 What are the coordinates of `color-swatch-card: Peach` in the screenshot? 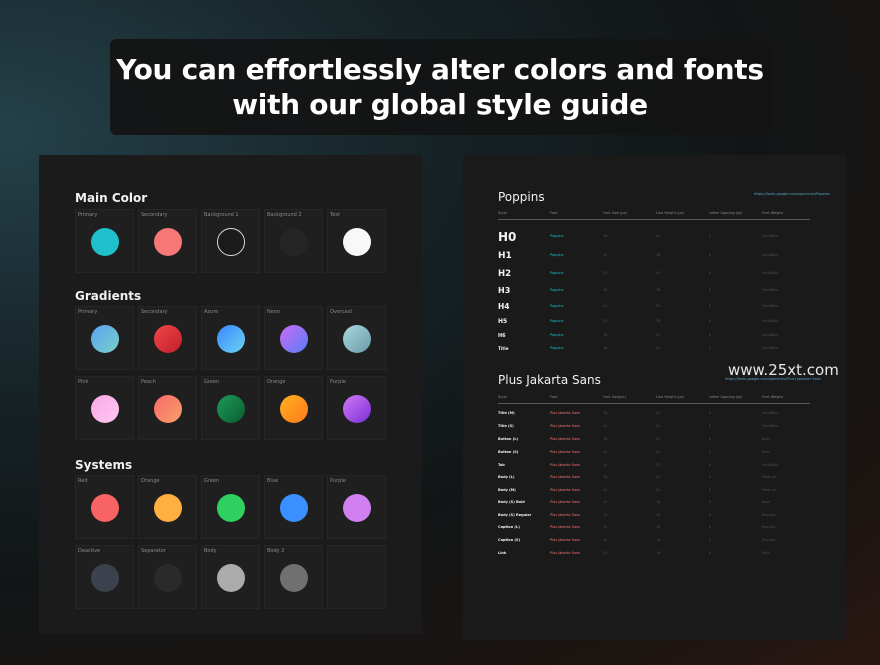 It's located at (167, 408).